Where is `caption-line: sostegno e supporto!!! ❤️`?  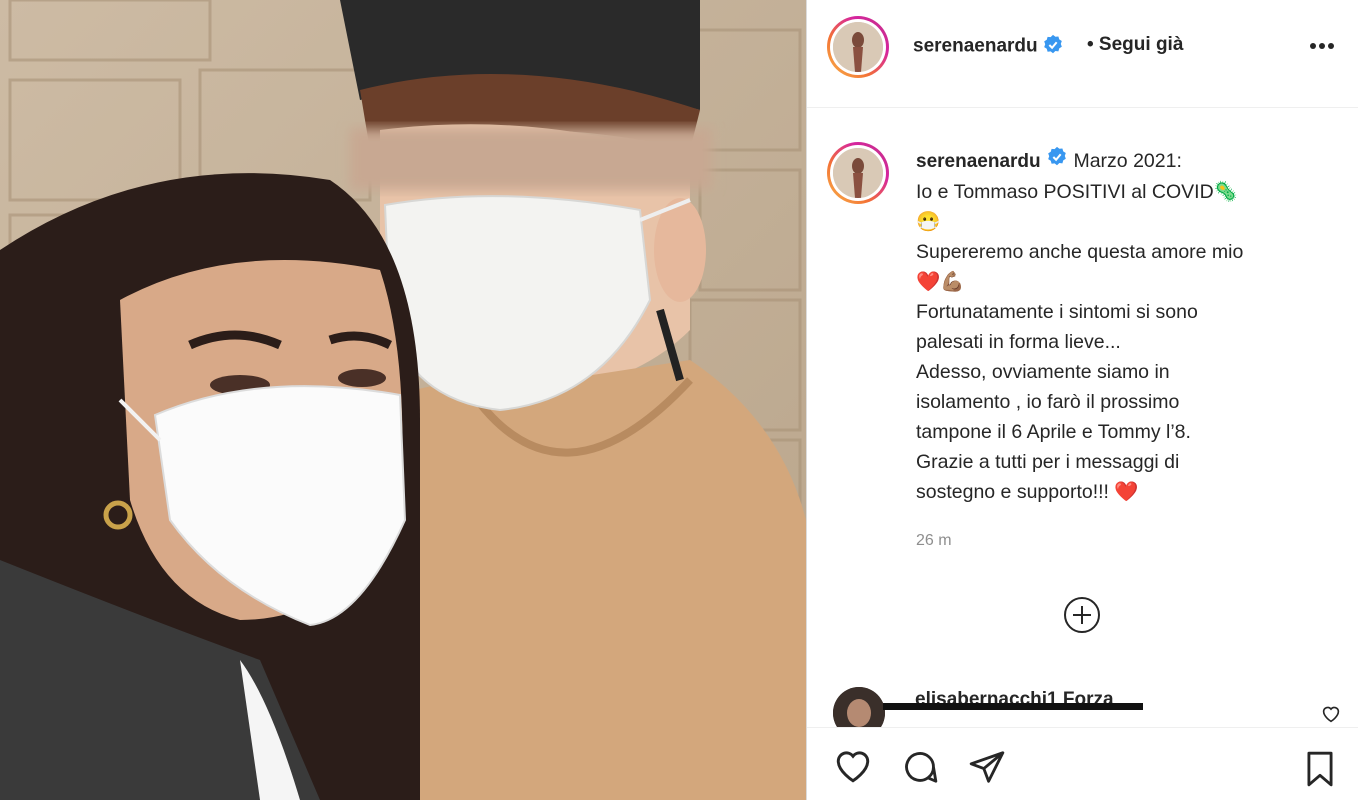 caption-line: sostegno e supporto!!! ❤️ is located at coordinates (1027, 492).